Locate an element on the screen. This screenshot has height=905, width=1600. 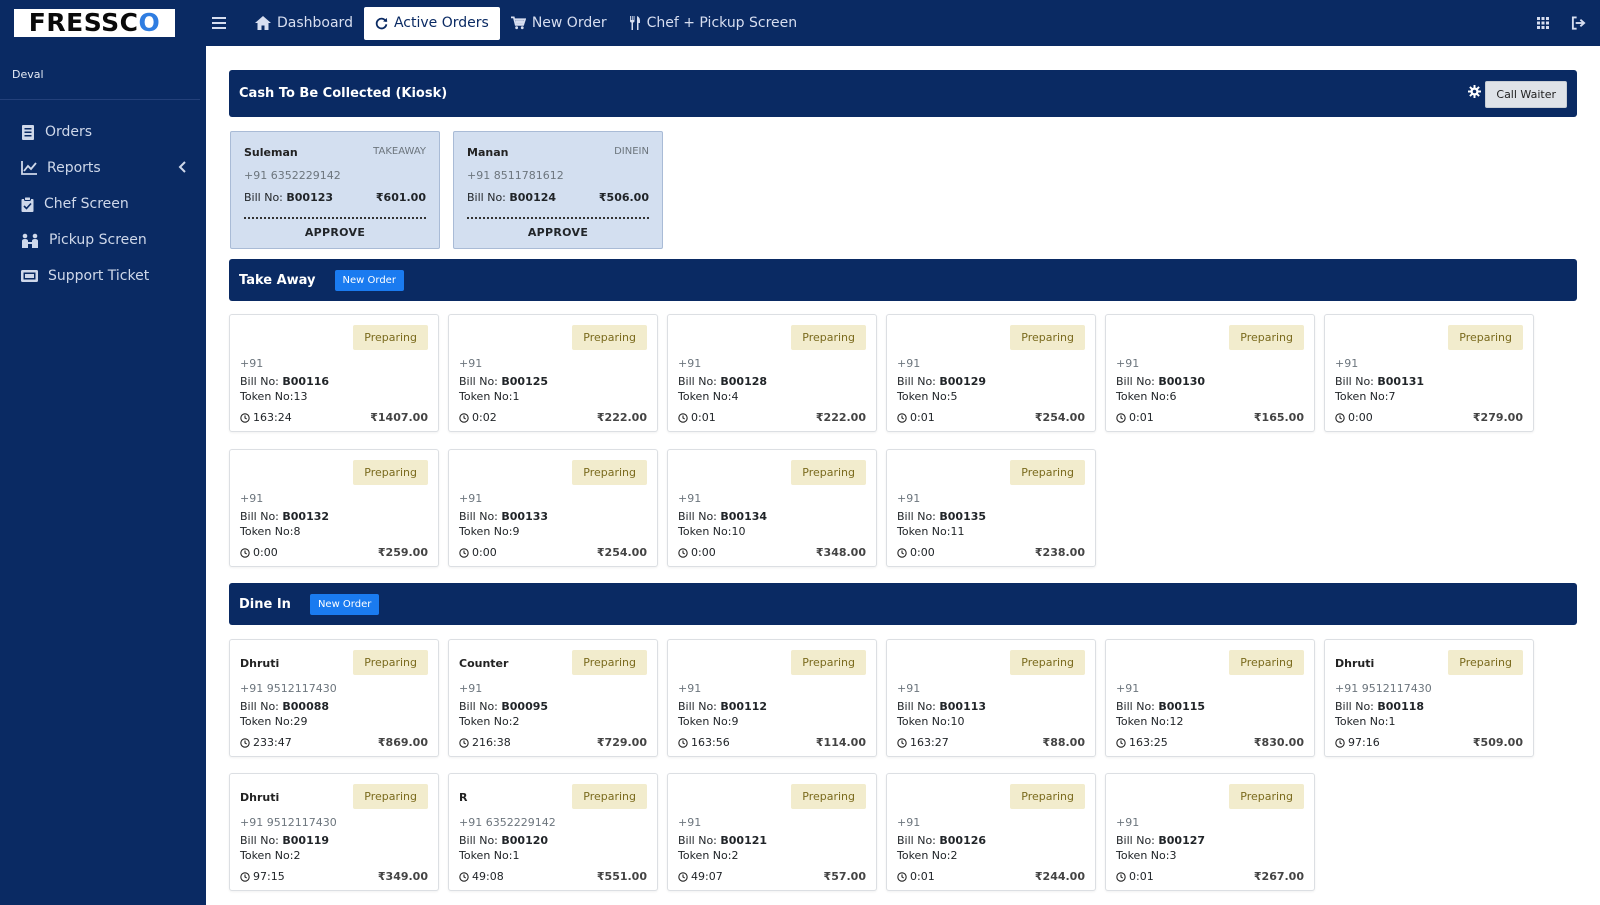
order-amount: ₹88.00 is located at coordinates (1063, 742).